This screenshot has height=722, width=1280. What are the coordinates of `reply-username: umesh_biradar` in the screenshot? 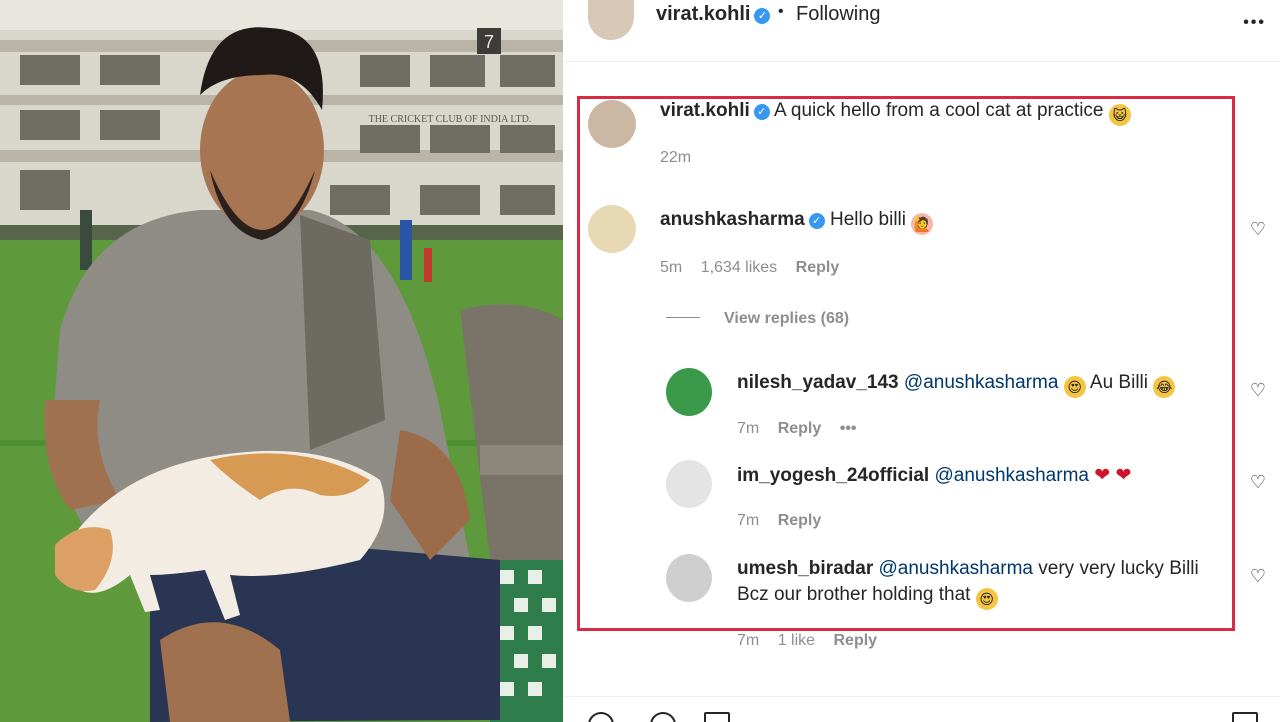 It's located at (805, 568).